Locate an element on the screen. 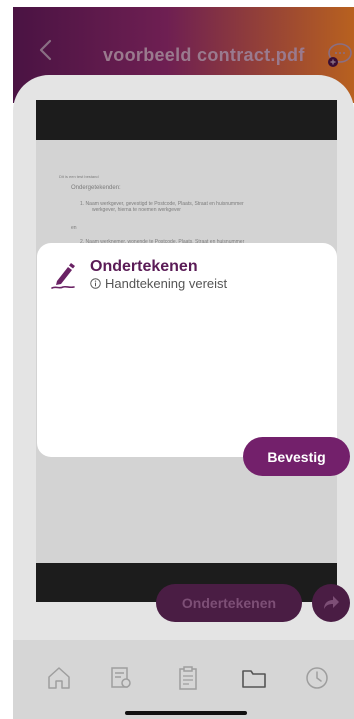 The width and height of the screenshot is (354, 719). viewer-top-bar is located at coordinates (186, 120).